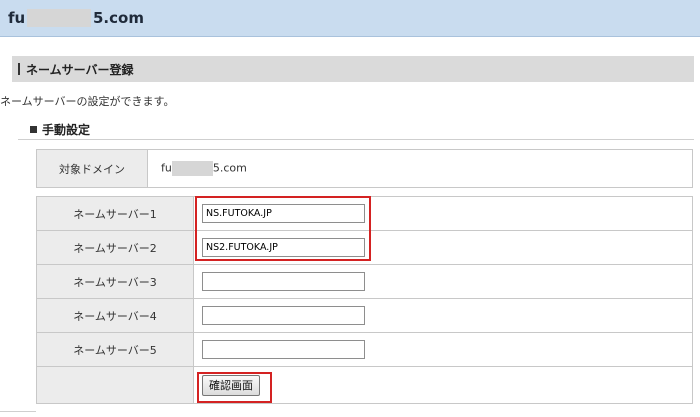  Describe the element at coordinates (364, 385) in the screenshot. I see `action-row: 確認画面` at that location.